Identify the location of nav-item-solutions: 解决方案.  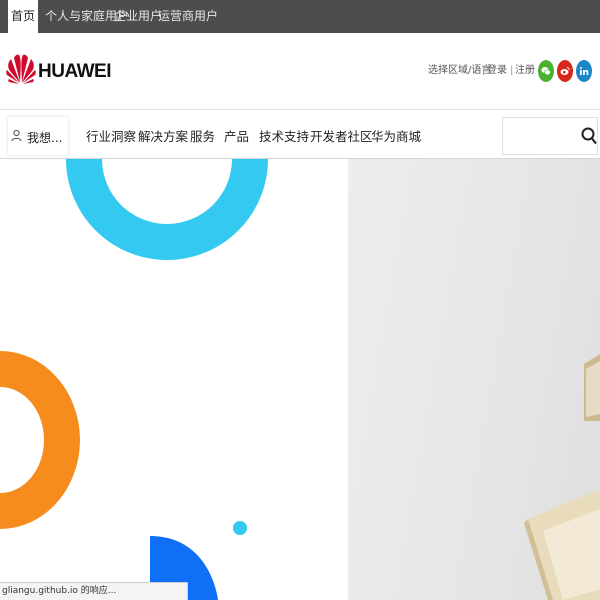
(163, 135).